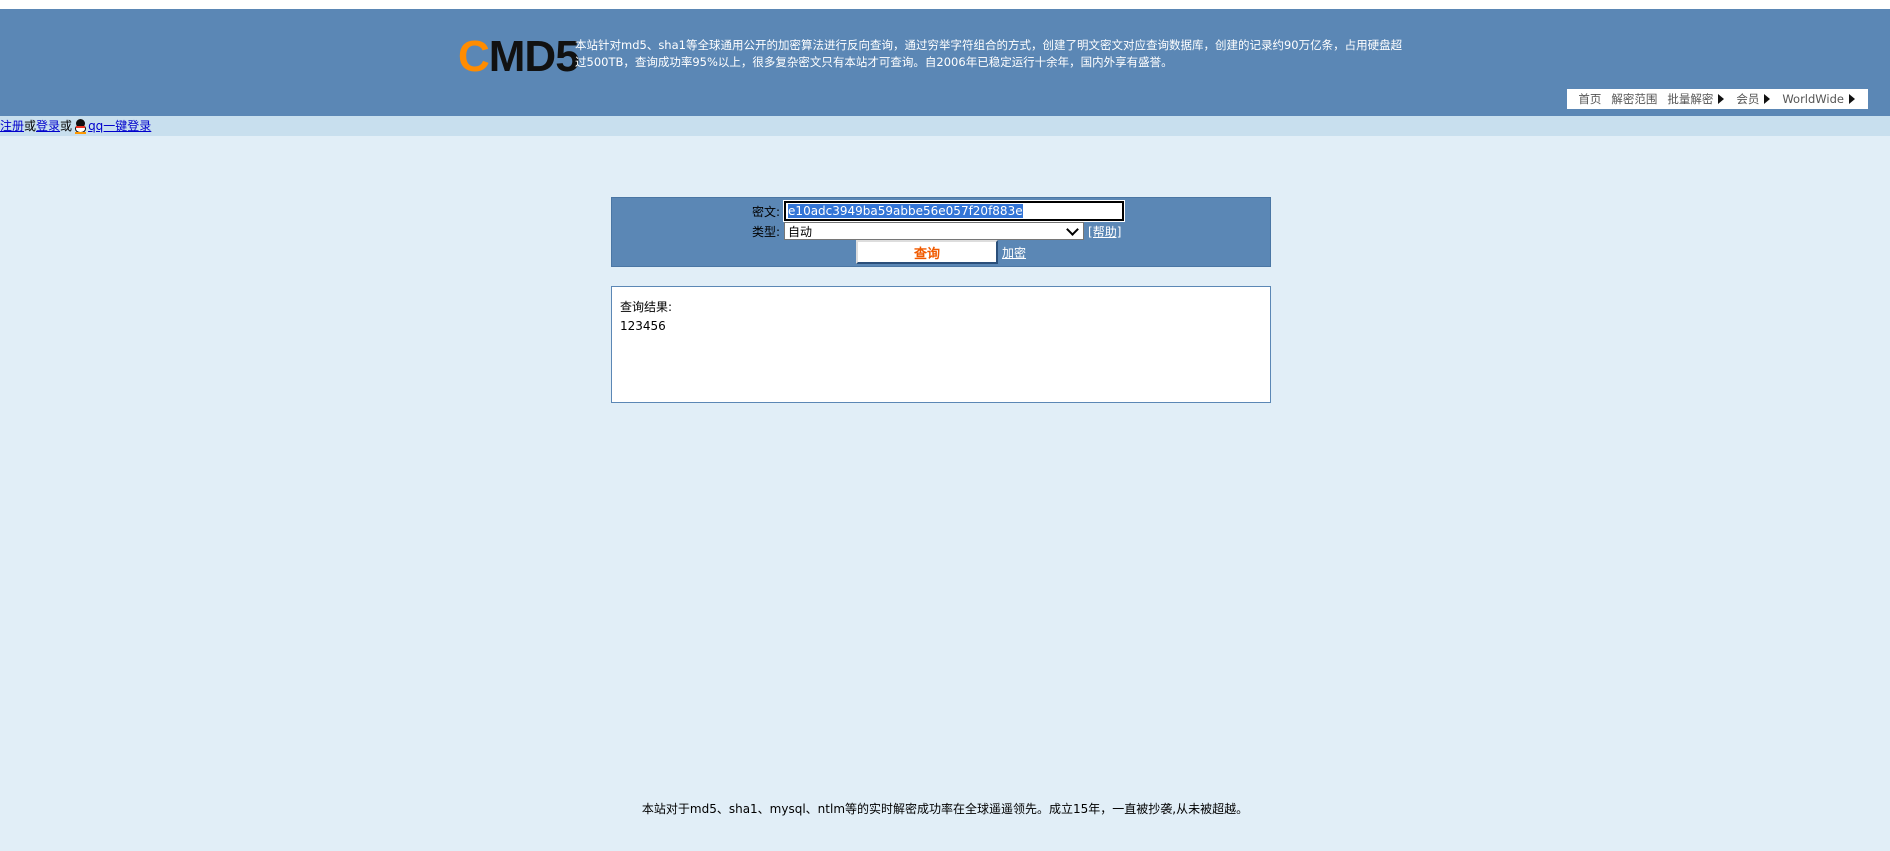 Image resolution: width=1890 pixels, height=851 pixels. I want to click on nav-worldwide: WorldWide, so click(1819, 99).